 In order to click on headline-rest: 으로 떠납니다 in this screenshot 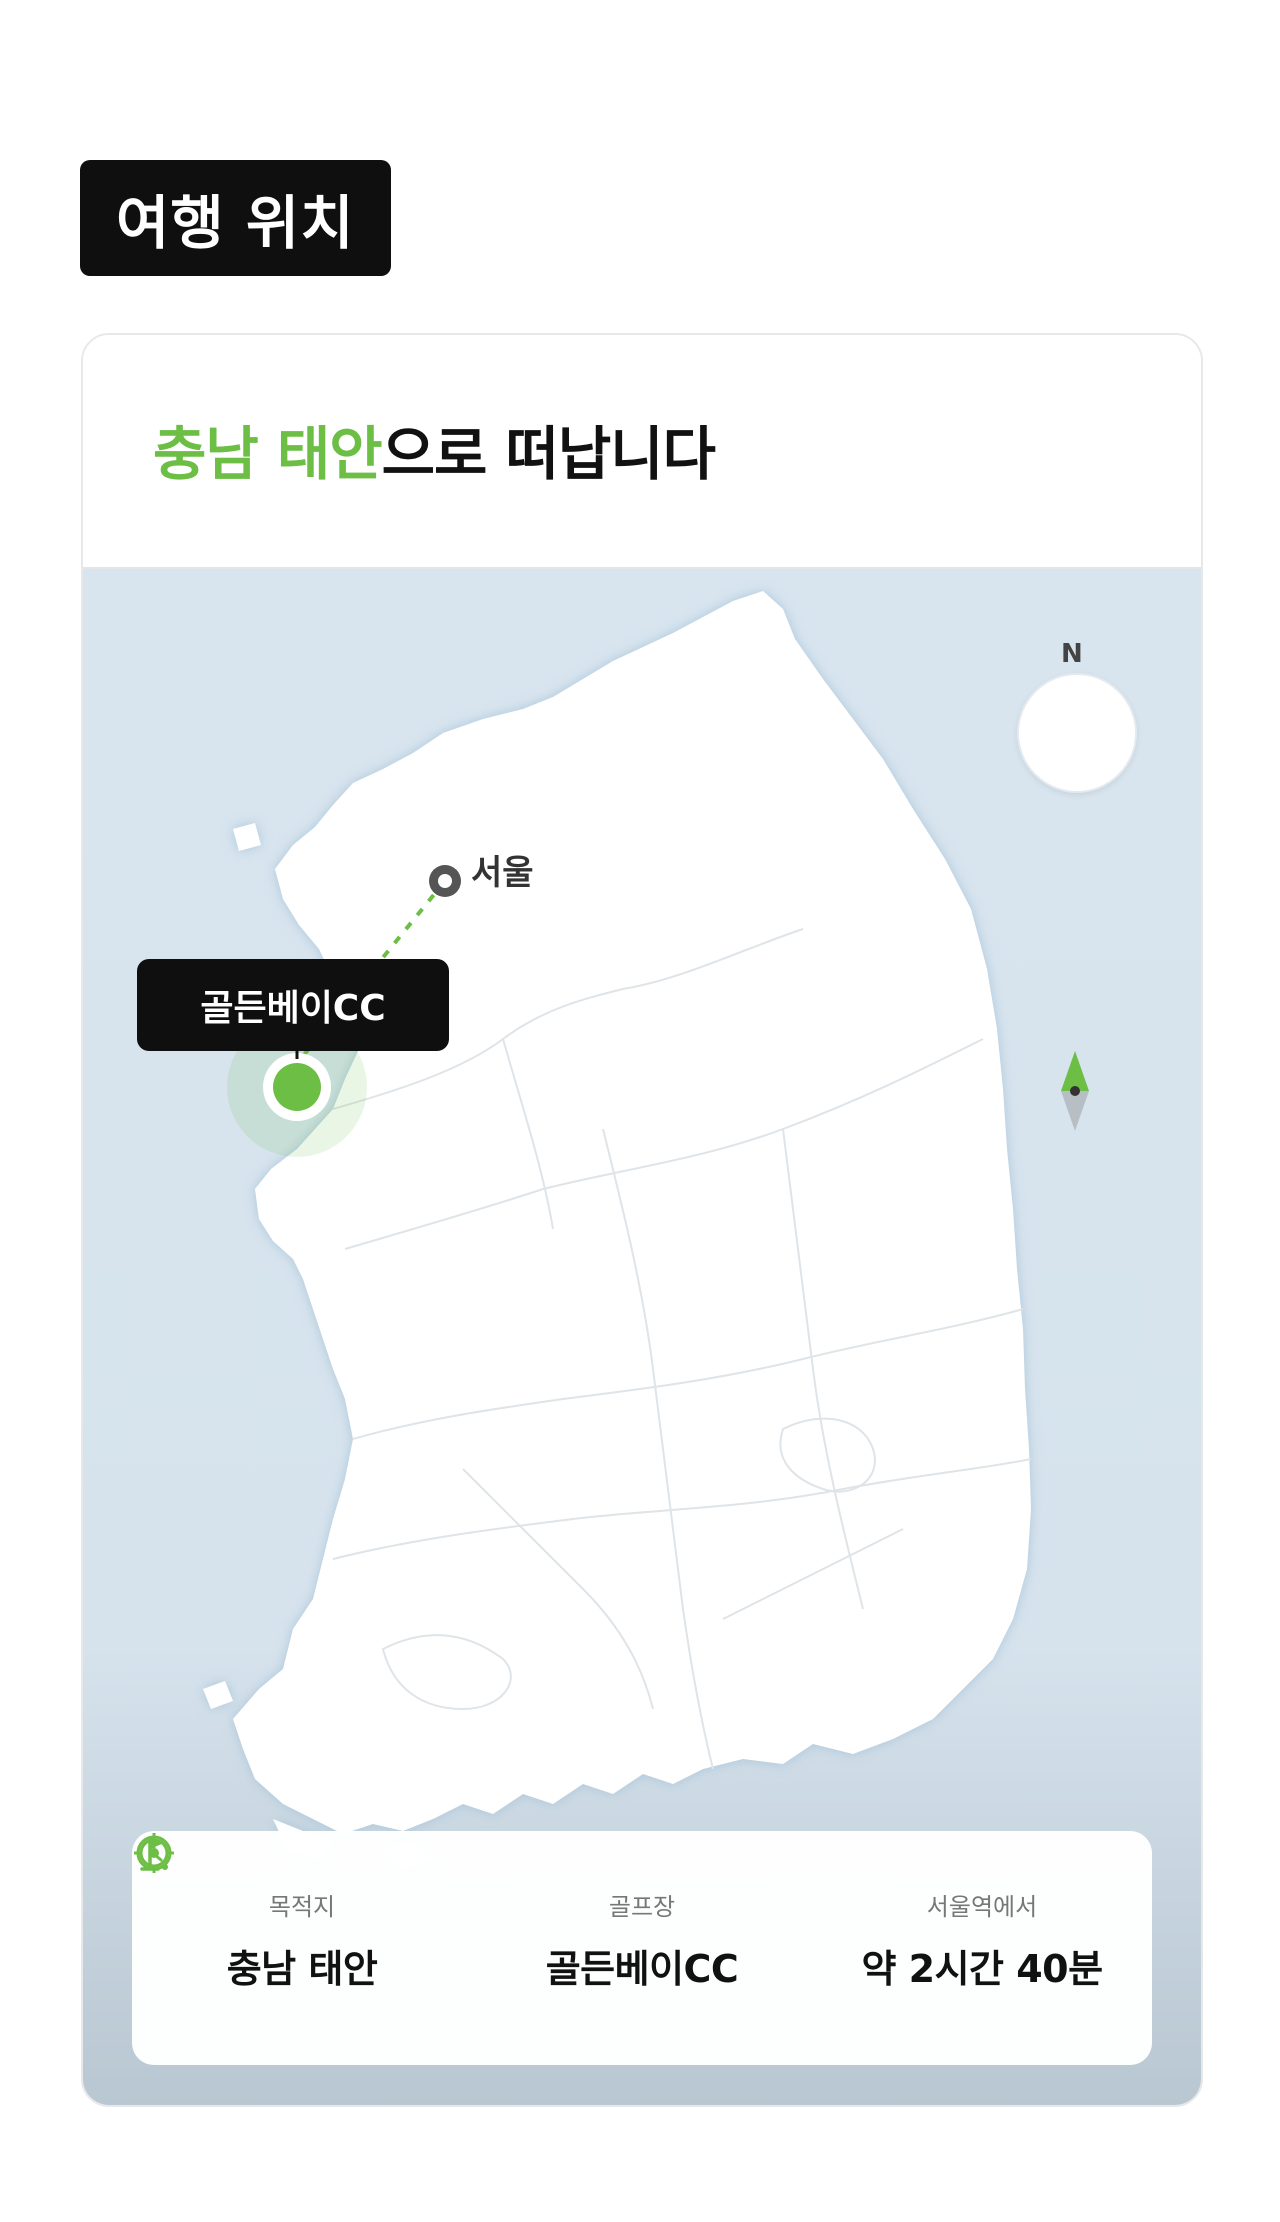, I will do `click(548, 454)`.